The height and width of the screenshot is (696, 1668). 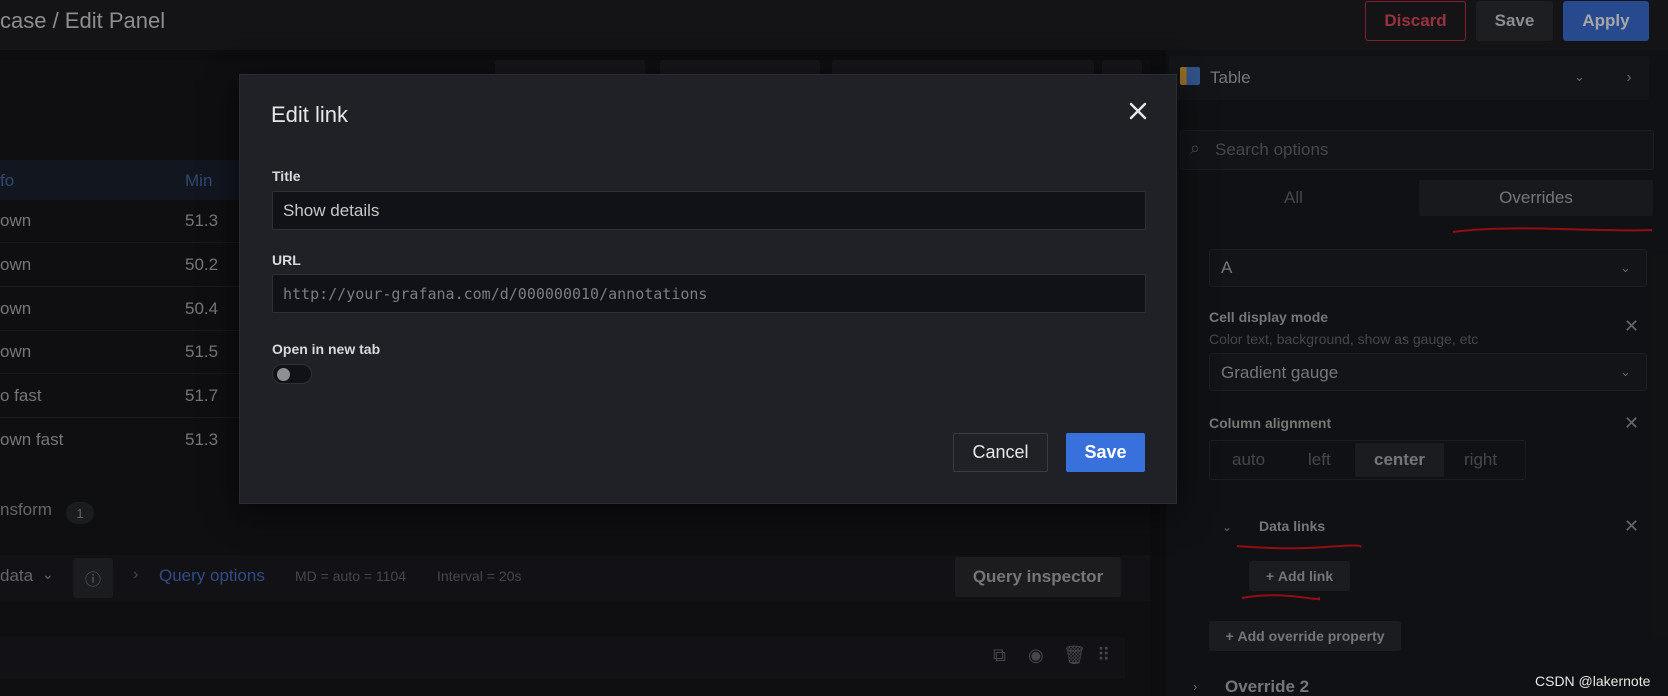 What do you see at coordinates (286, 176) in the screenshot?
I see `title-label: Title` at bounding box center [286, 176].